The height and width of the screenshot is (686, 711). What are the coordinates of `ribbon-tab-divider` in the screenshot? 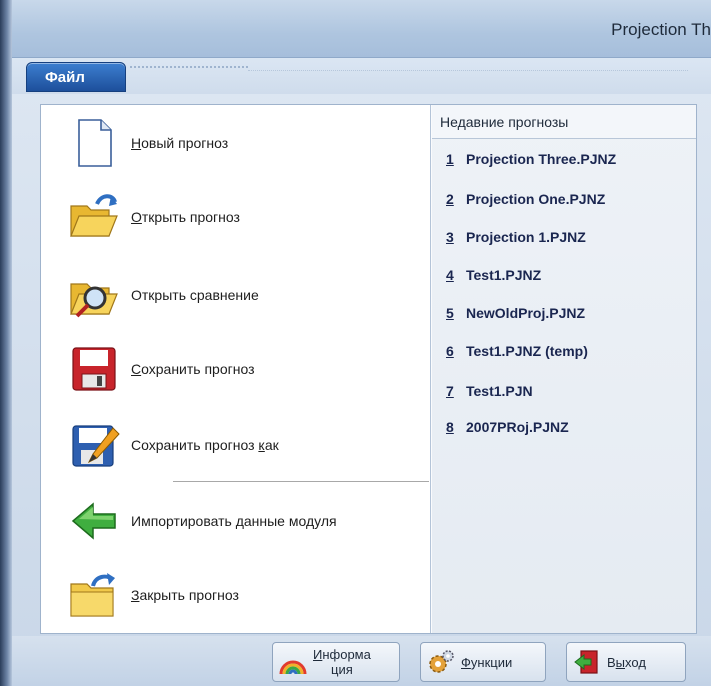 It's located at (468, 72).